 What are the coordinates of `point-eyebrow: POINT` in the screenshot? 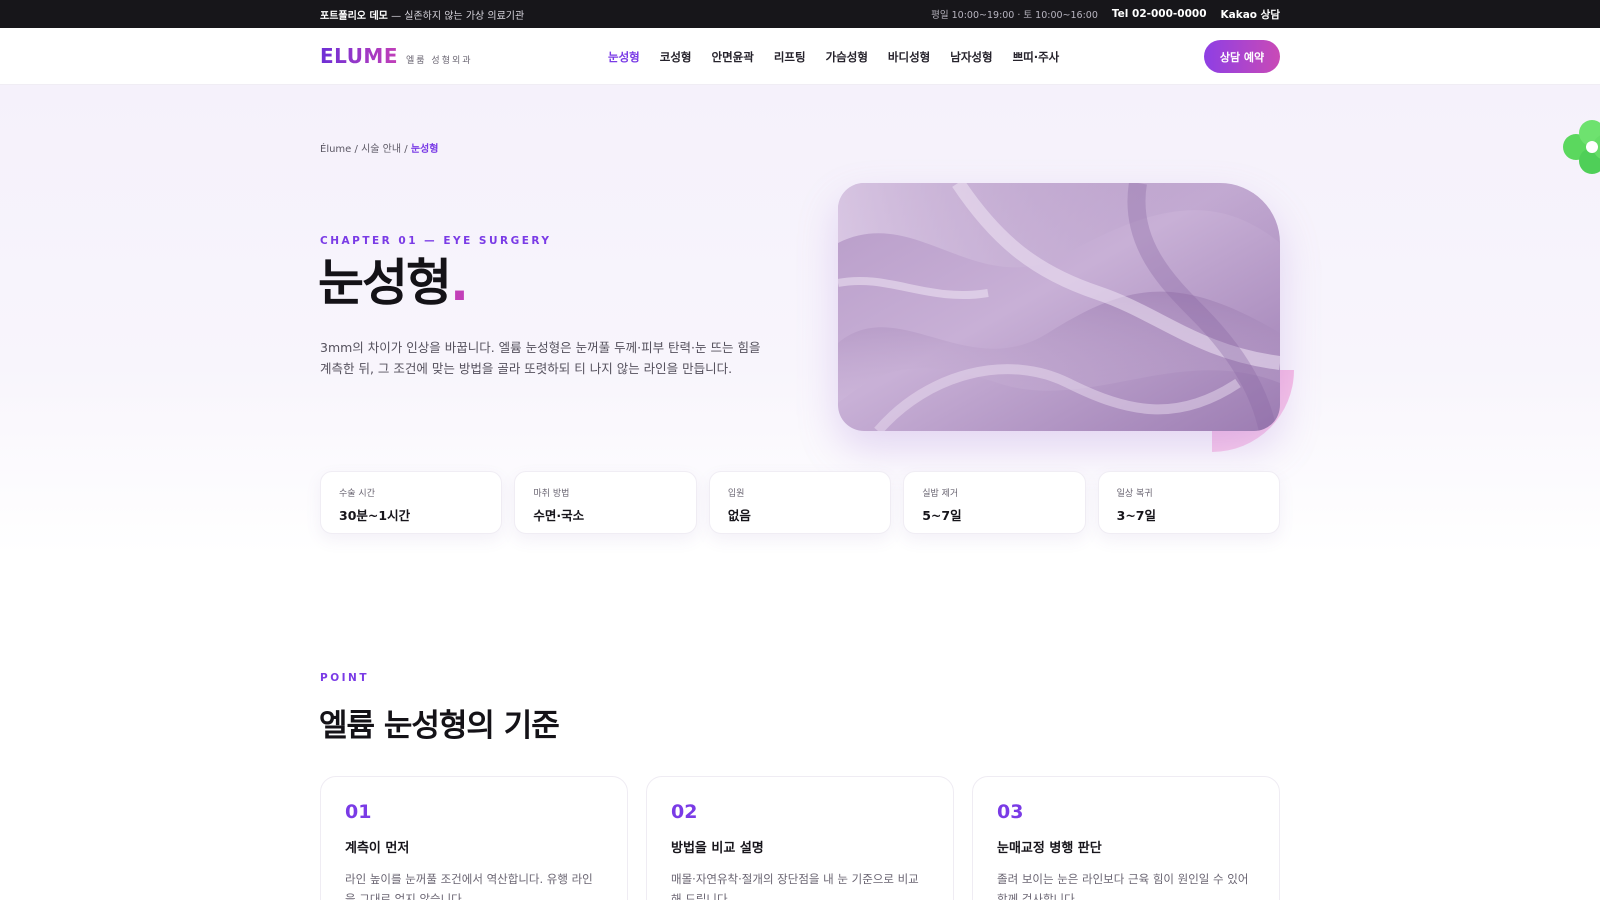 It's located at (344, 678).